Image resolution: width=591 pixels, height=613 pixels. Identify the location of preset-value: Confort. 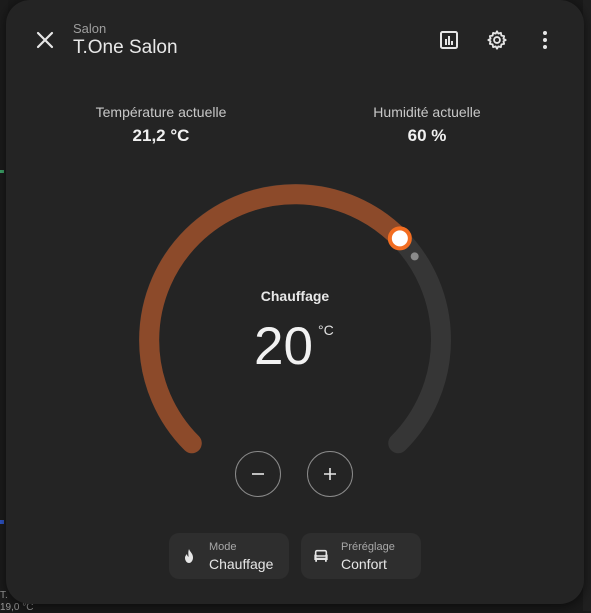
(364, 563).